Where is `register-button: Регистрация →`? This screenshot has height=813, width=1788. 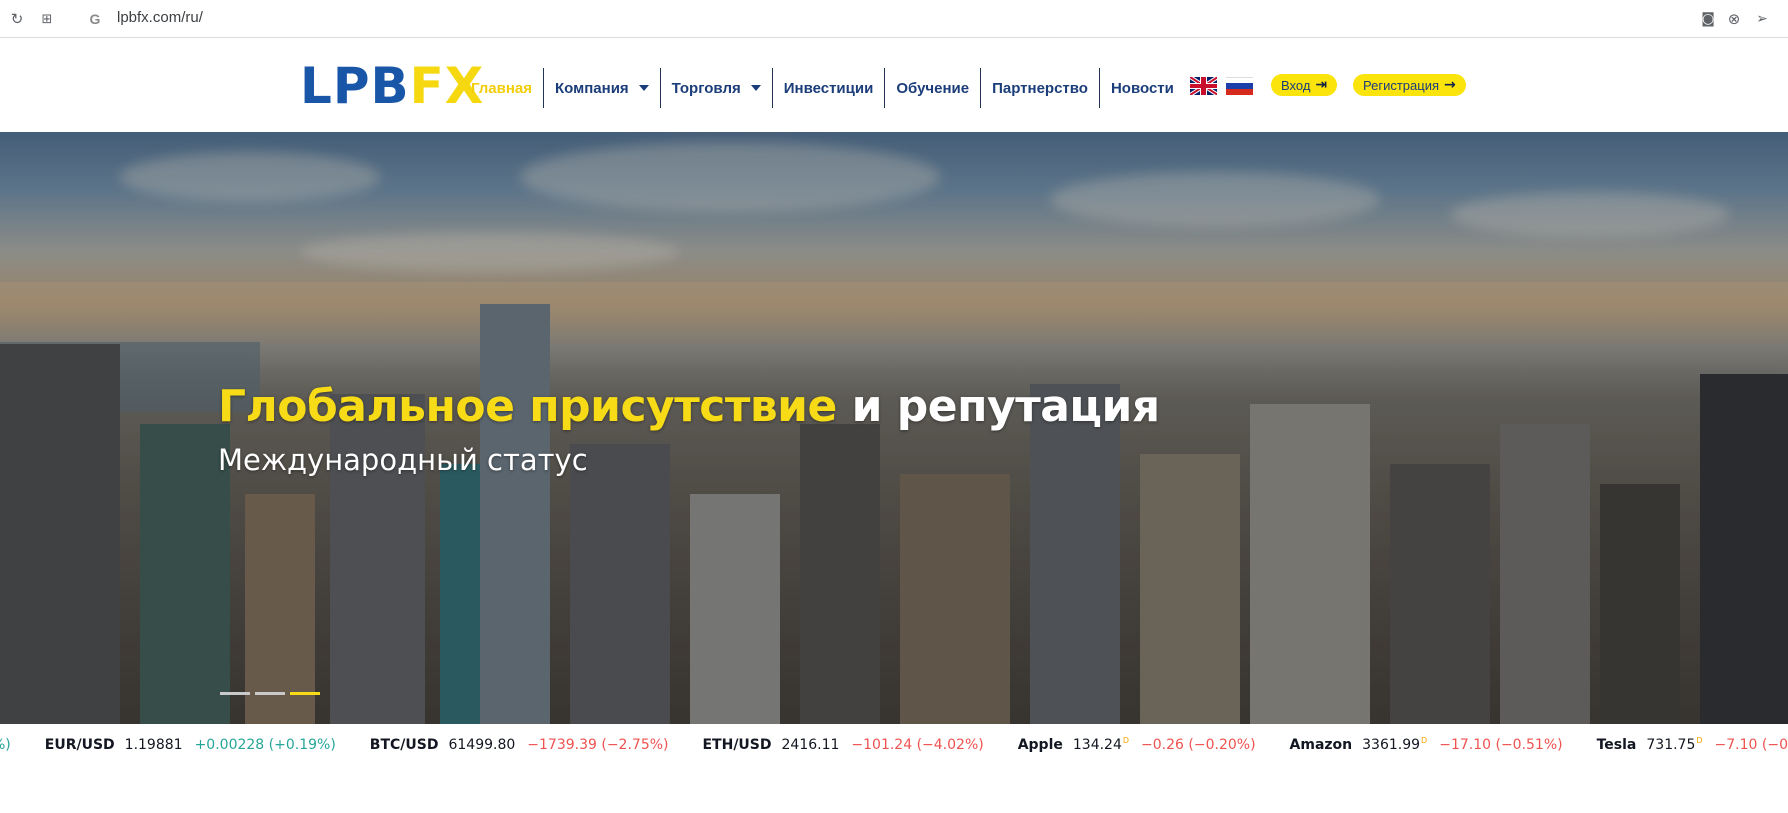
register-button: Регистрация → is located at coordinates (1409, 85).